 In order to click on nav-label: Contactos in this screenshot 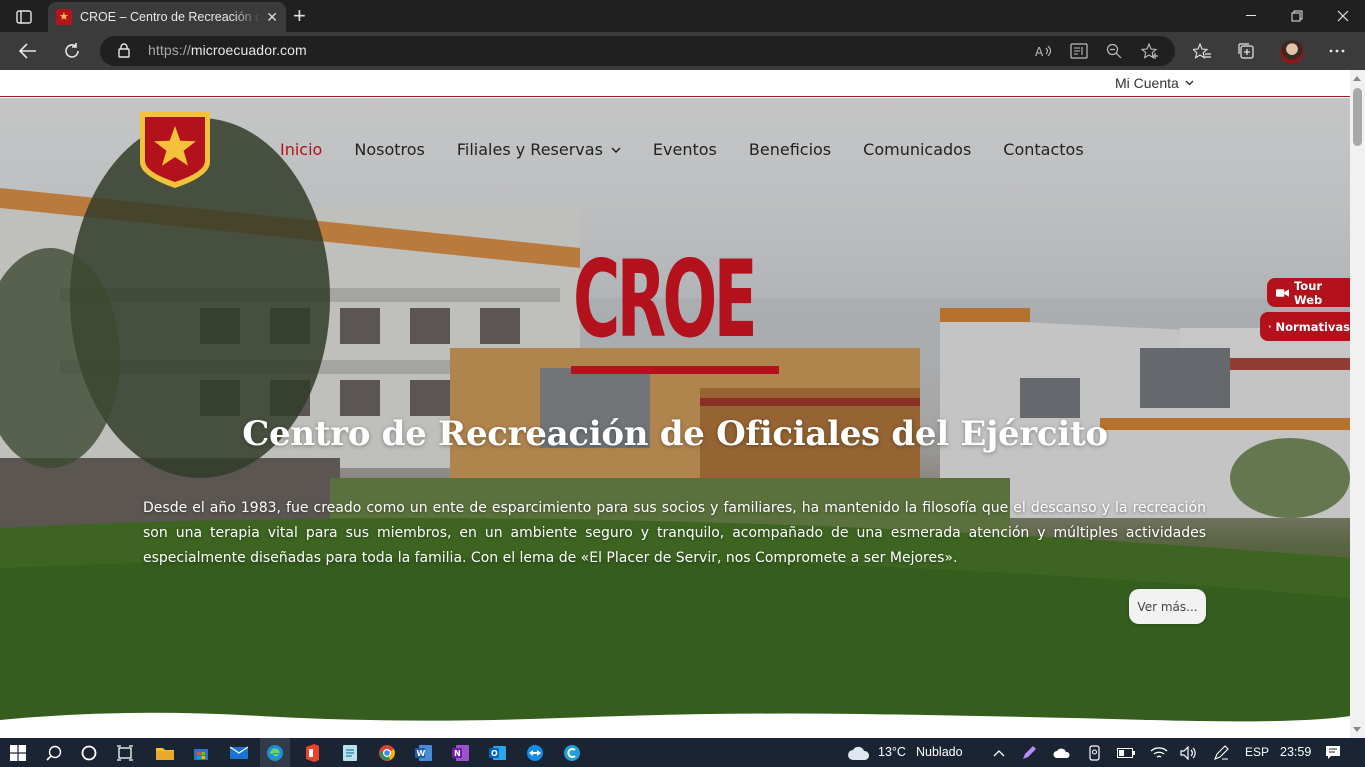, I will do `click(1043, 149)`.